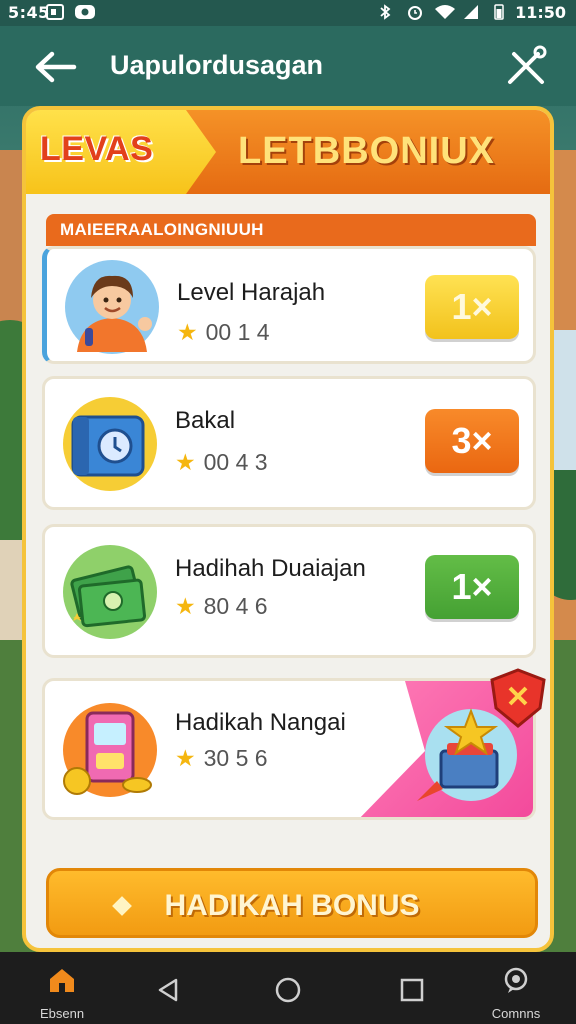 The height and width of the screenshot is (1024, 576). I want to click on reward-card: Level Harajah ★ 00 1 4 1×, so click(289, 305).